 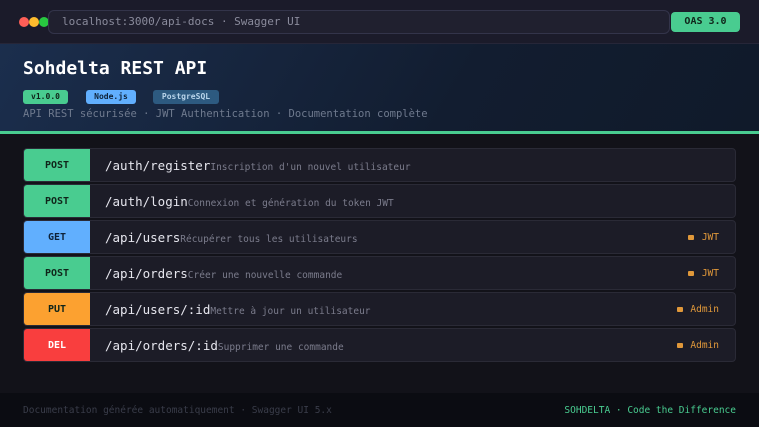 I want to click on endpoint-description: Mettre à jour un utilisateur, so click(x=290, y=311).